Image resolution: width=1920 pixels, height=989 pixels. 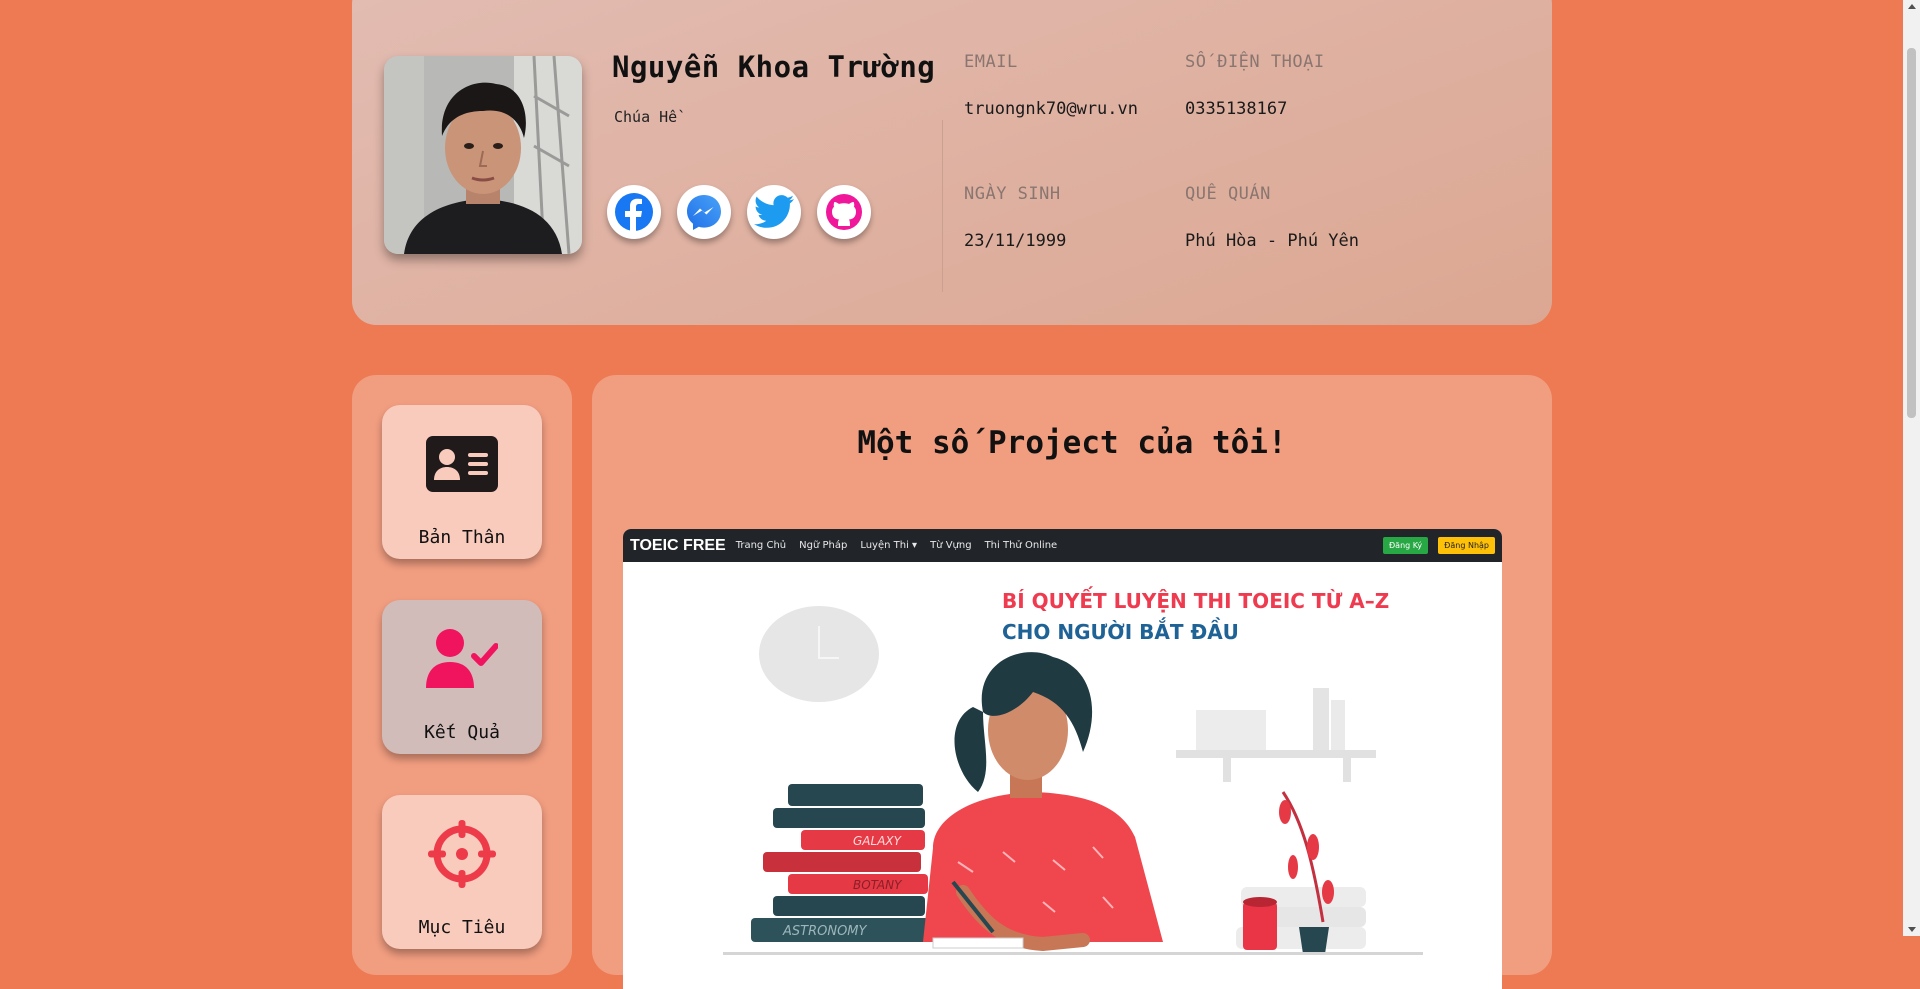 I want to click on hero-title-line-2: CHO NGƯỜI BẮT ĐẦU, so click(x=1120, y=632).